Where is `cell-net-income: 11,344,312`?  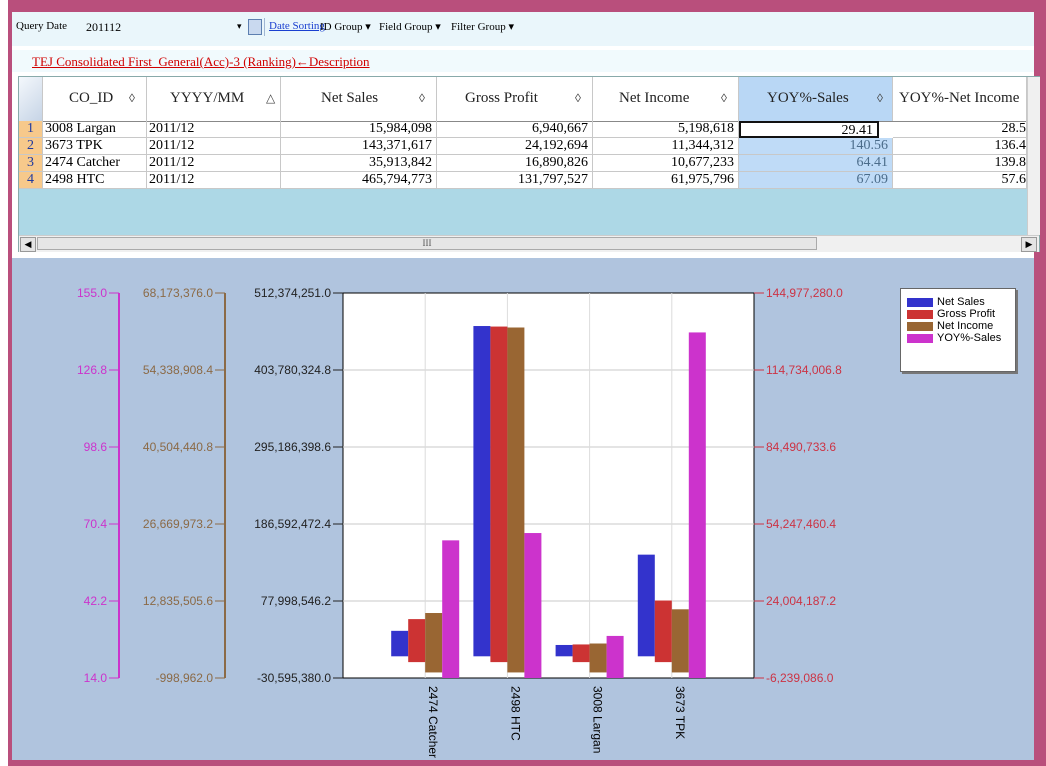
cell-net-income: 11,344,312 is located at coordinates (666, 146).